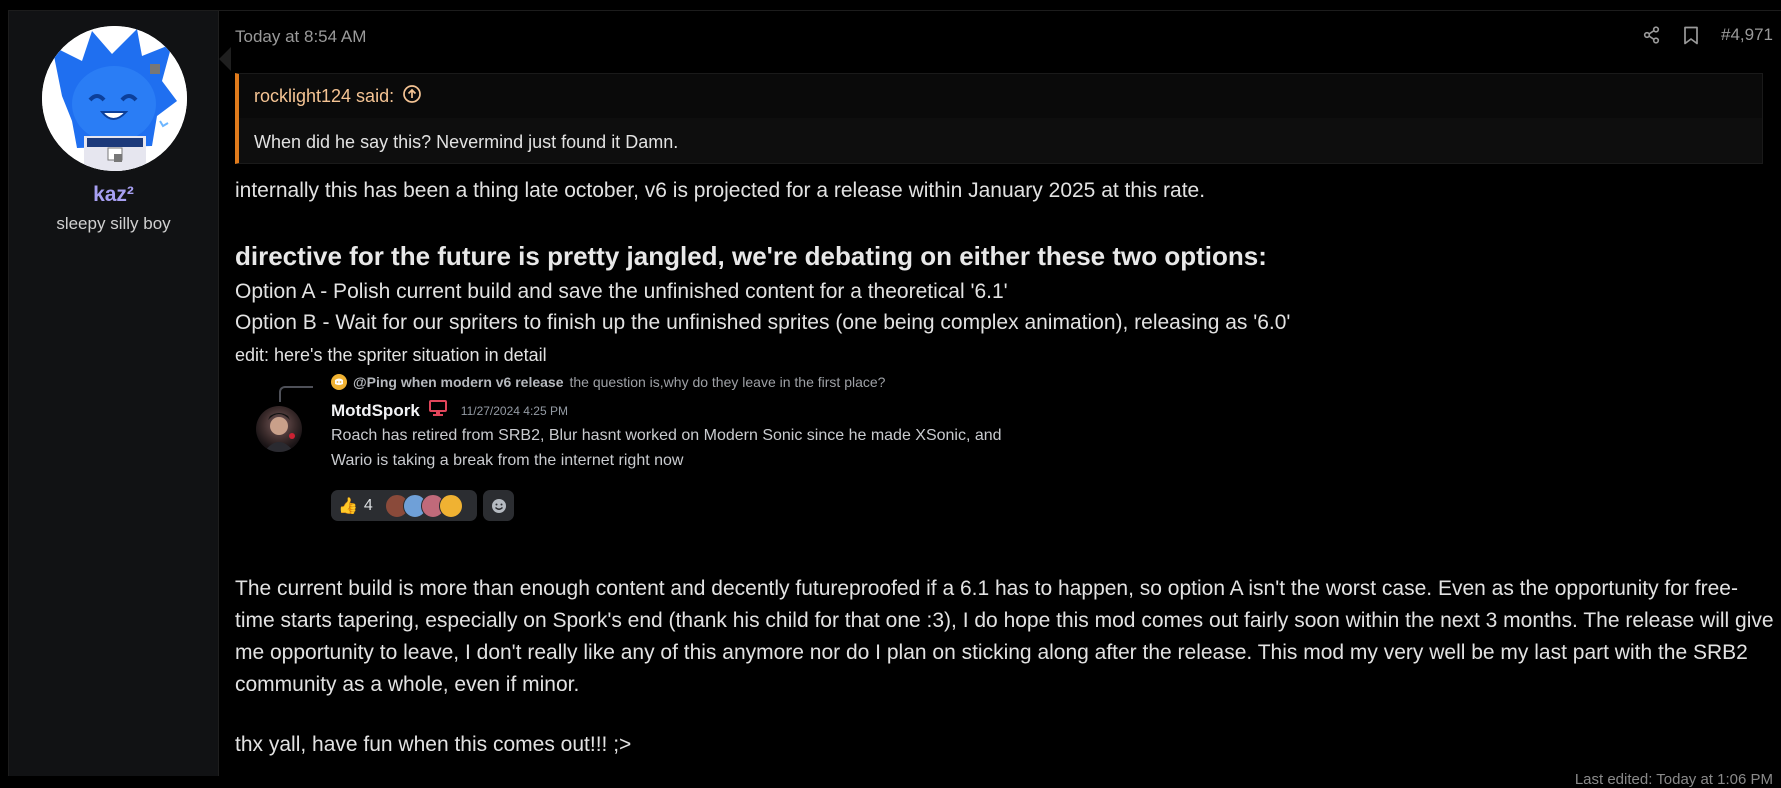 Image resolution: width=1781 pixels, height=788 pixels. Describe the element at coordinates (458, 382) in the screenshot. I see `discord-reply-name: @Ping when modern v6 release` at that location.